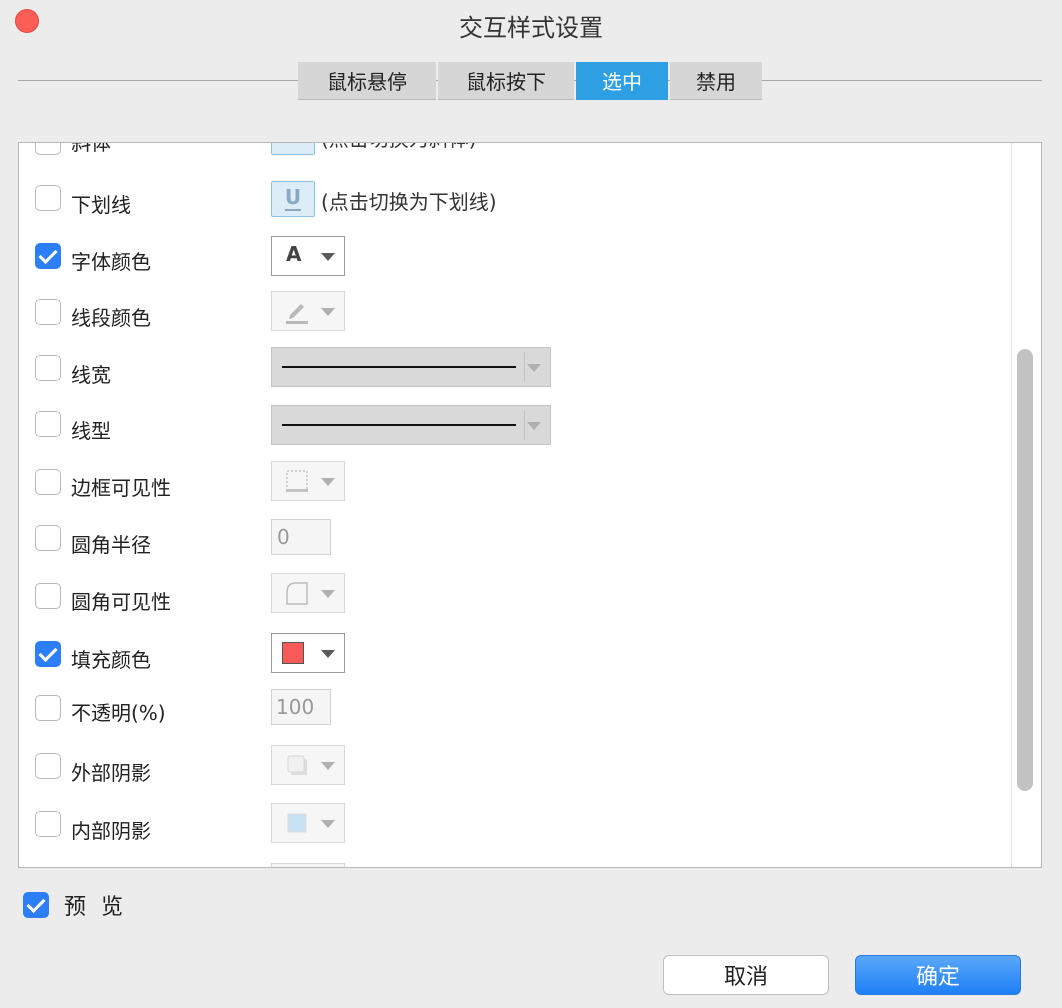 The image size is (1062, 1008). I want to click on line-type-preview, so click(399, 425).